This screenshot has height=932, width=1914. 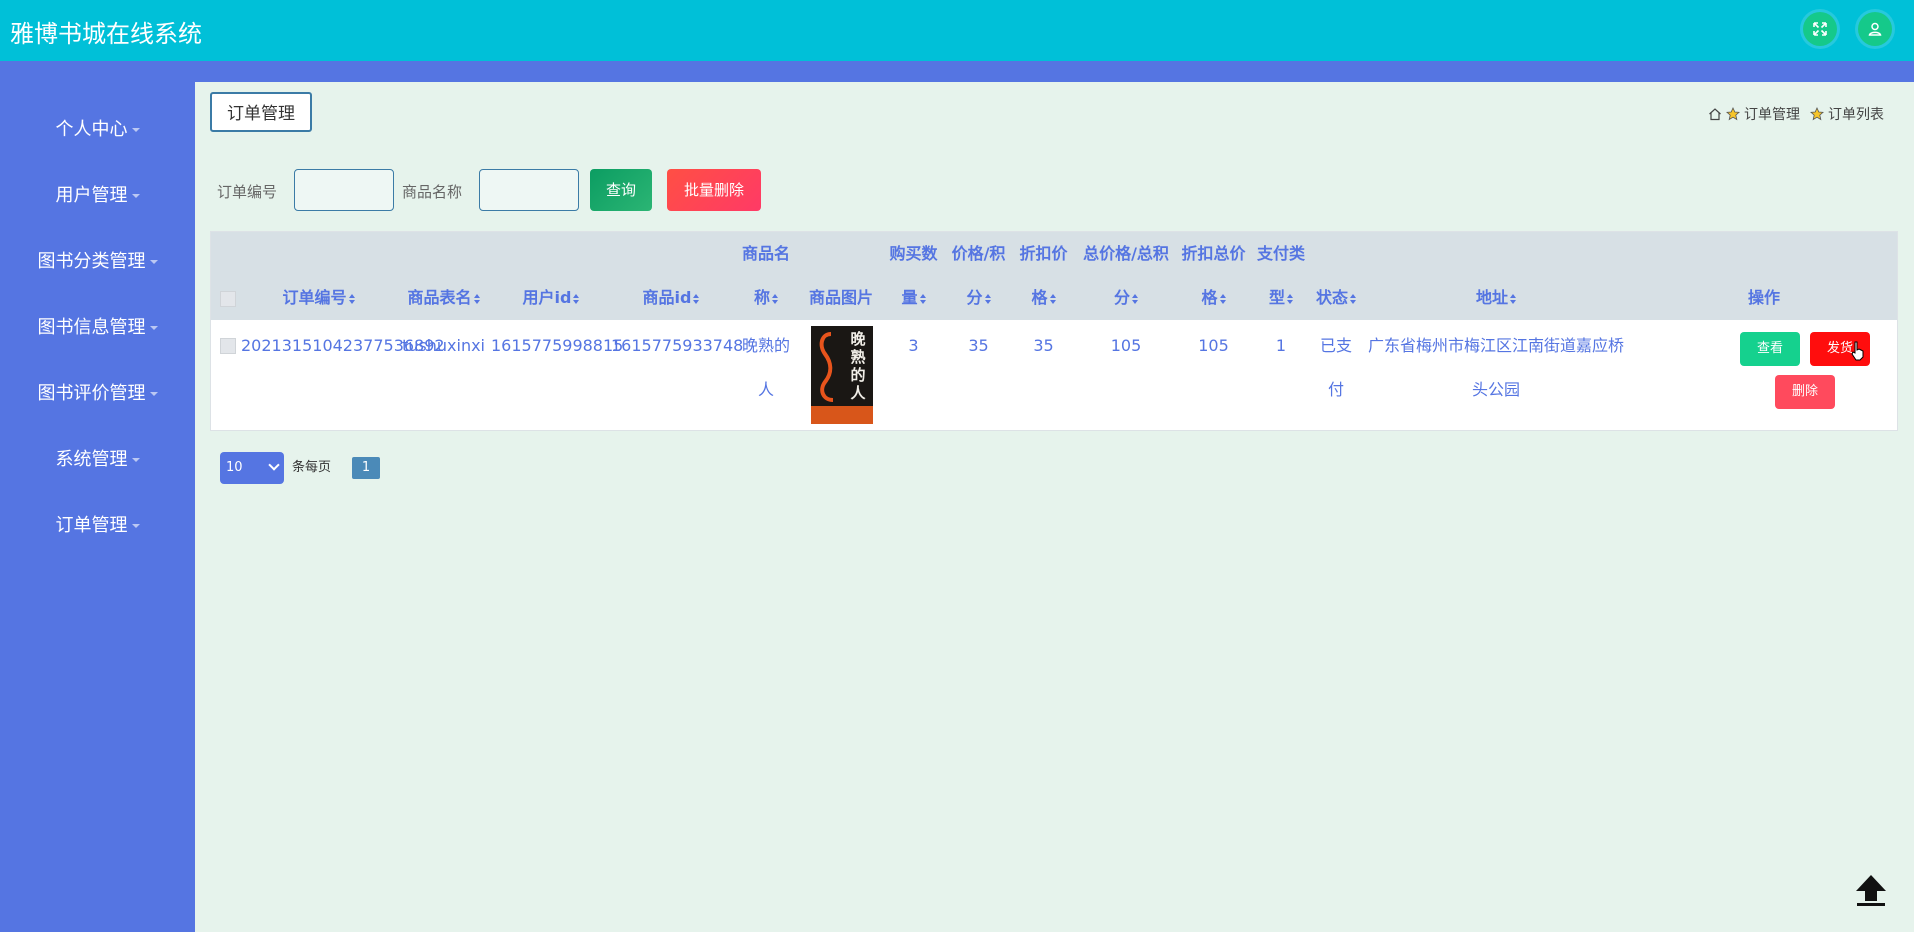 I want to click on order-no-input, so click(x=344, y=190).